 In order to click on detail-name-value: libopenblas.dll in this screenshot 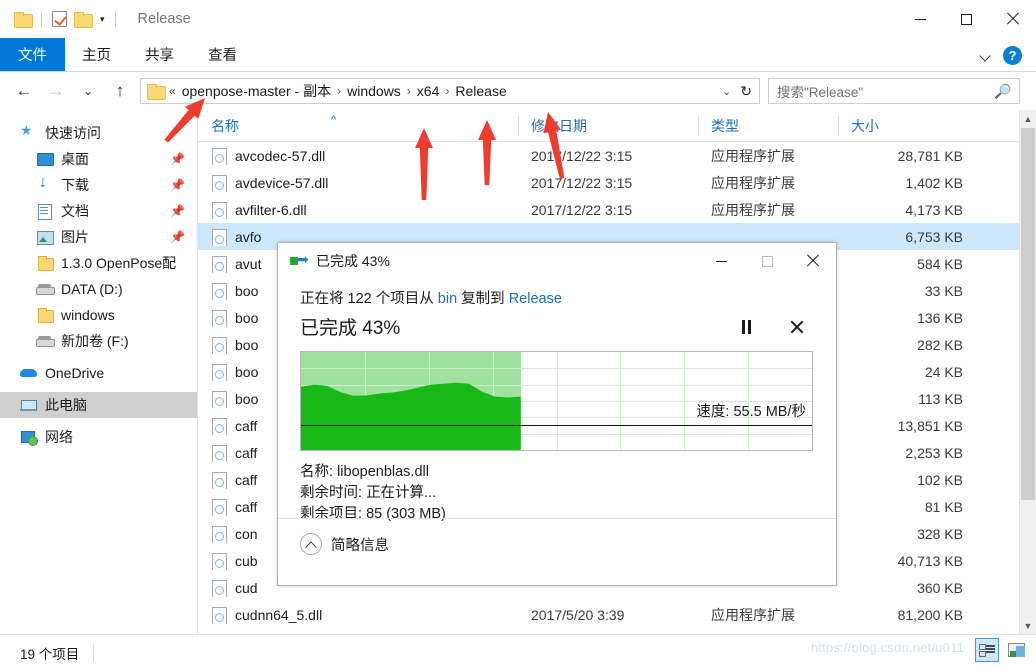, I will do `click(383, 472)`.